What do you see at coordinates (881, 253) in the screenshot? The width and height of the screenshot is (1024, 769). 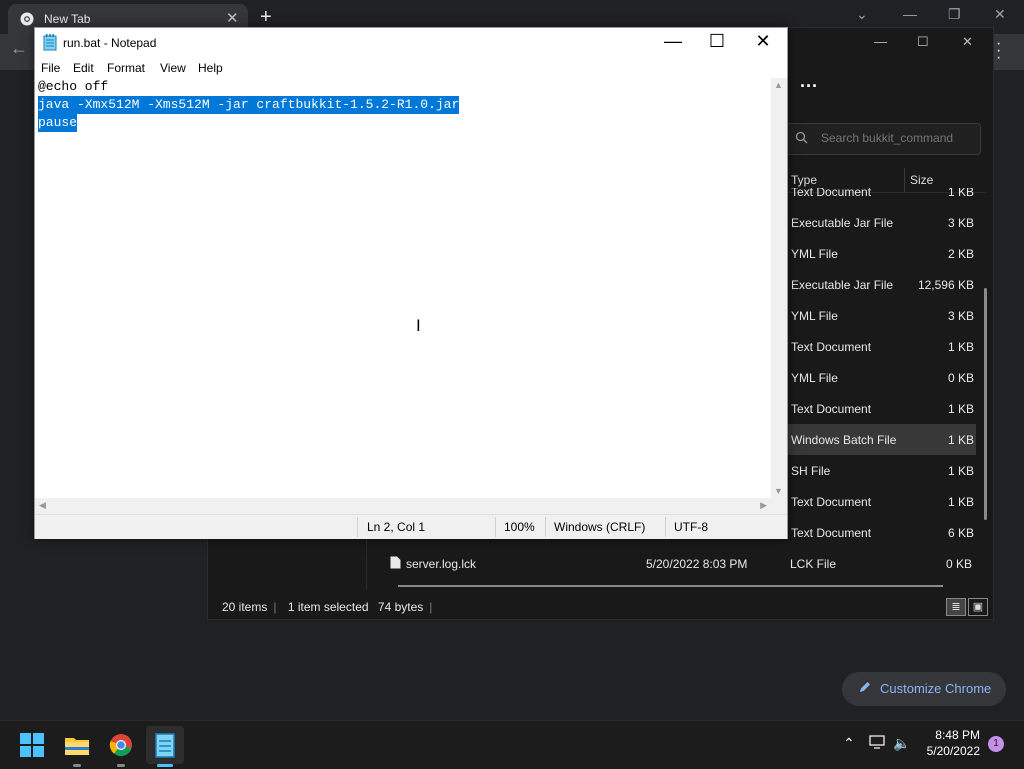 I see `table-row: YML File 2 KB` at bounding box center [881, 253].